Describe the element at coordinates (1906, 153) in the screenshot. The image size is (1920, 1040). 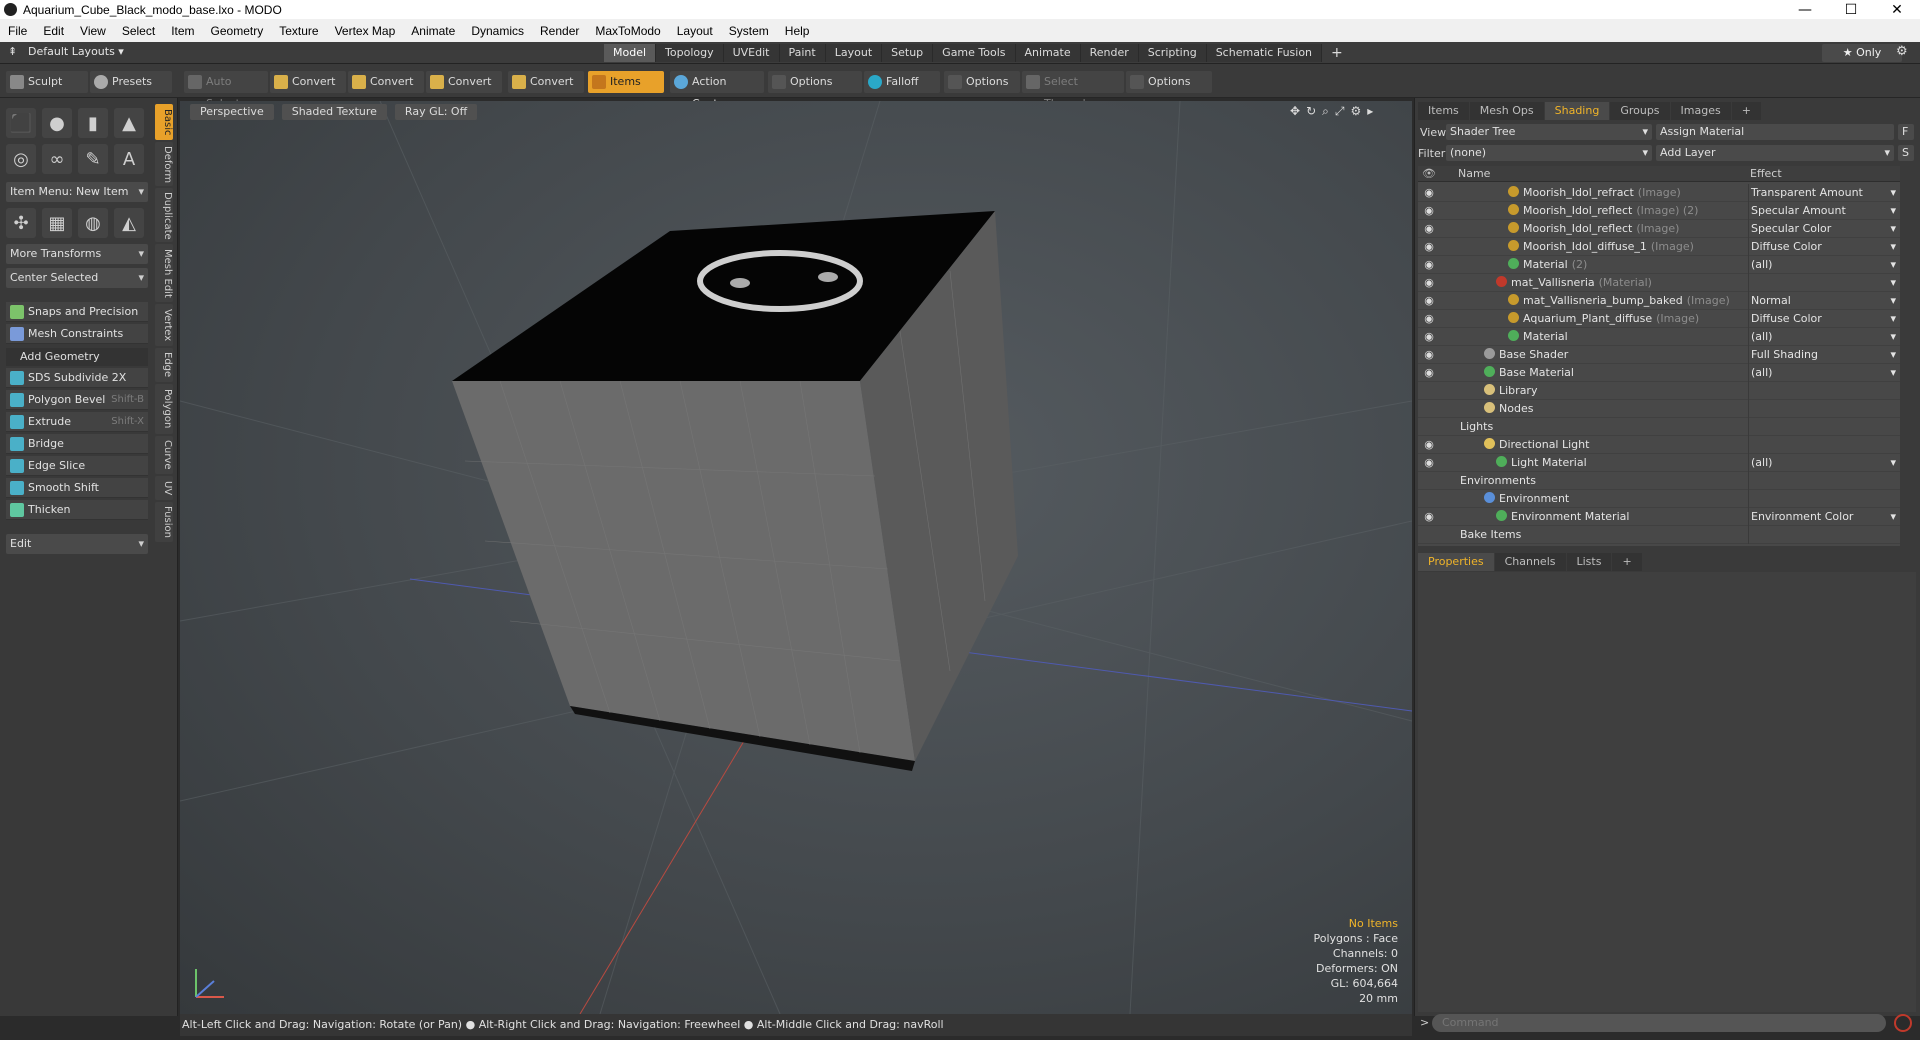
I see `s-button: S` at that location.